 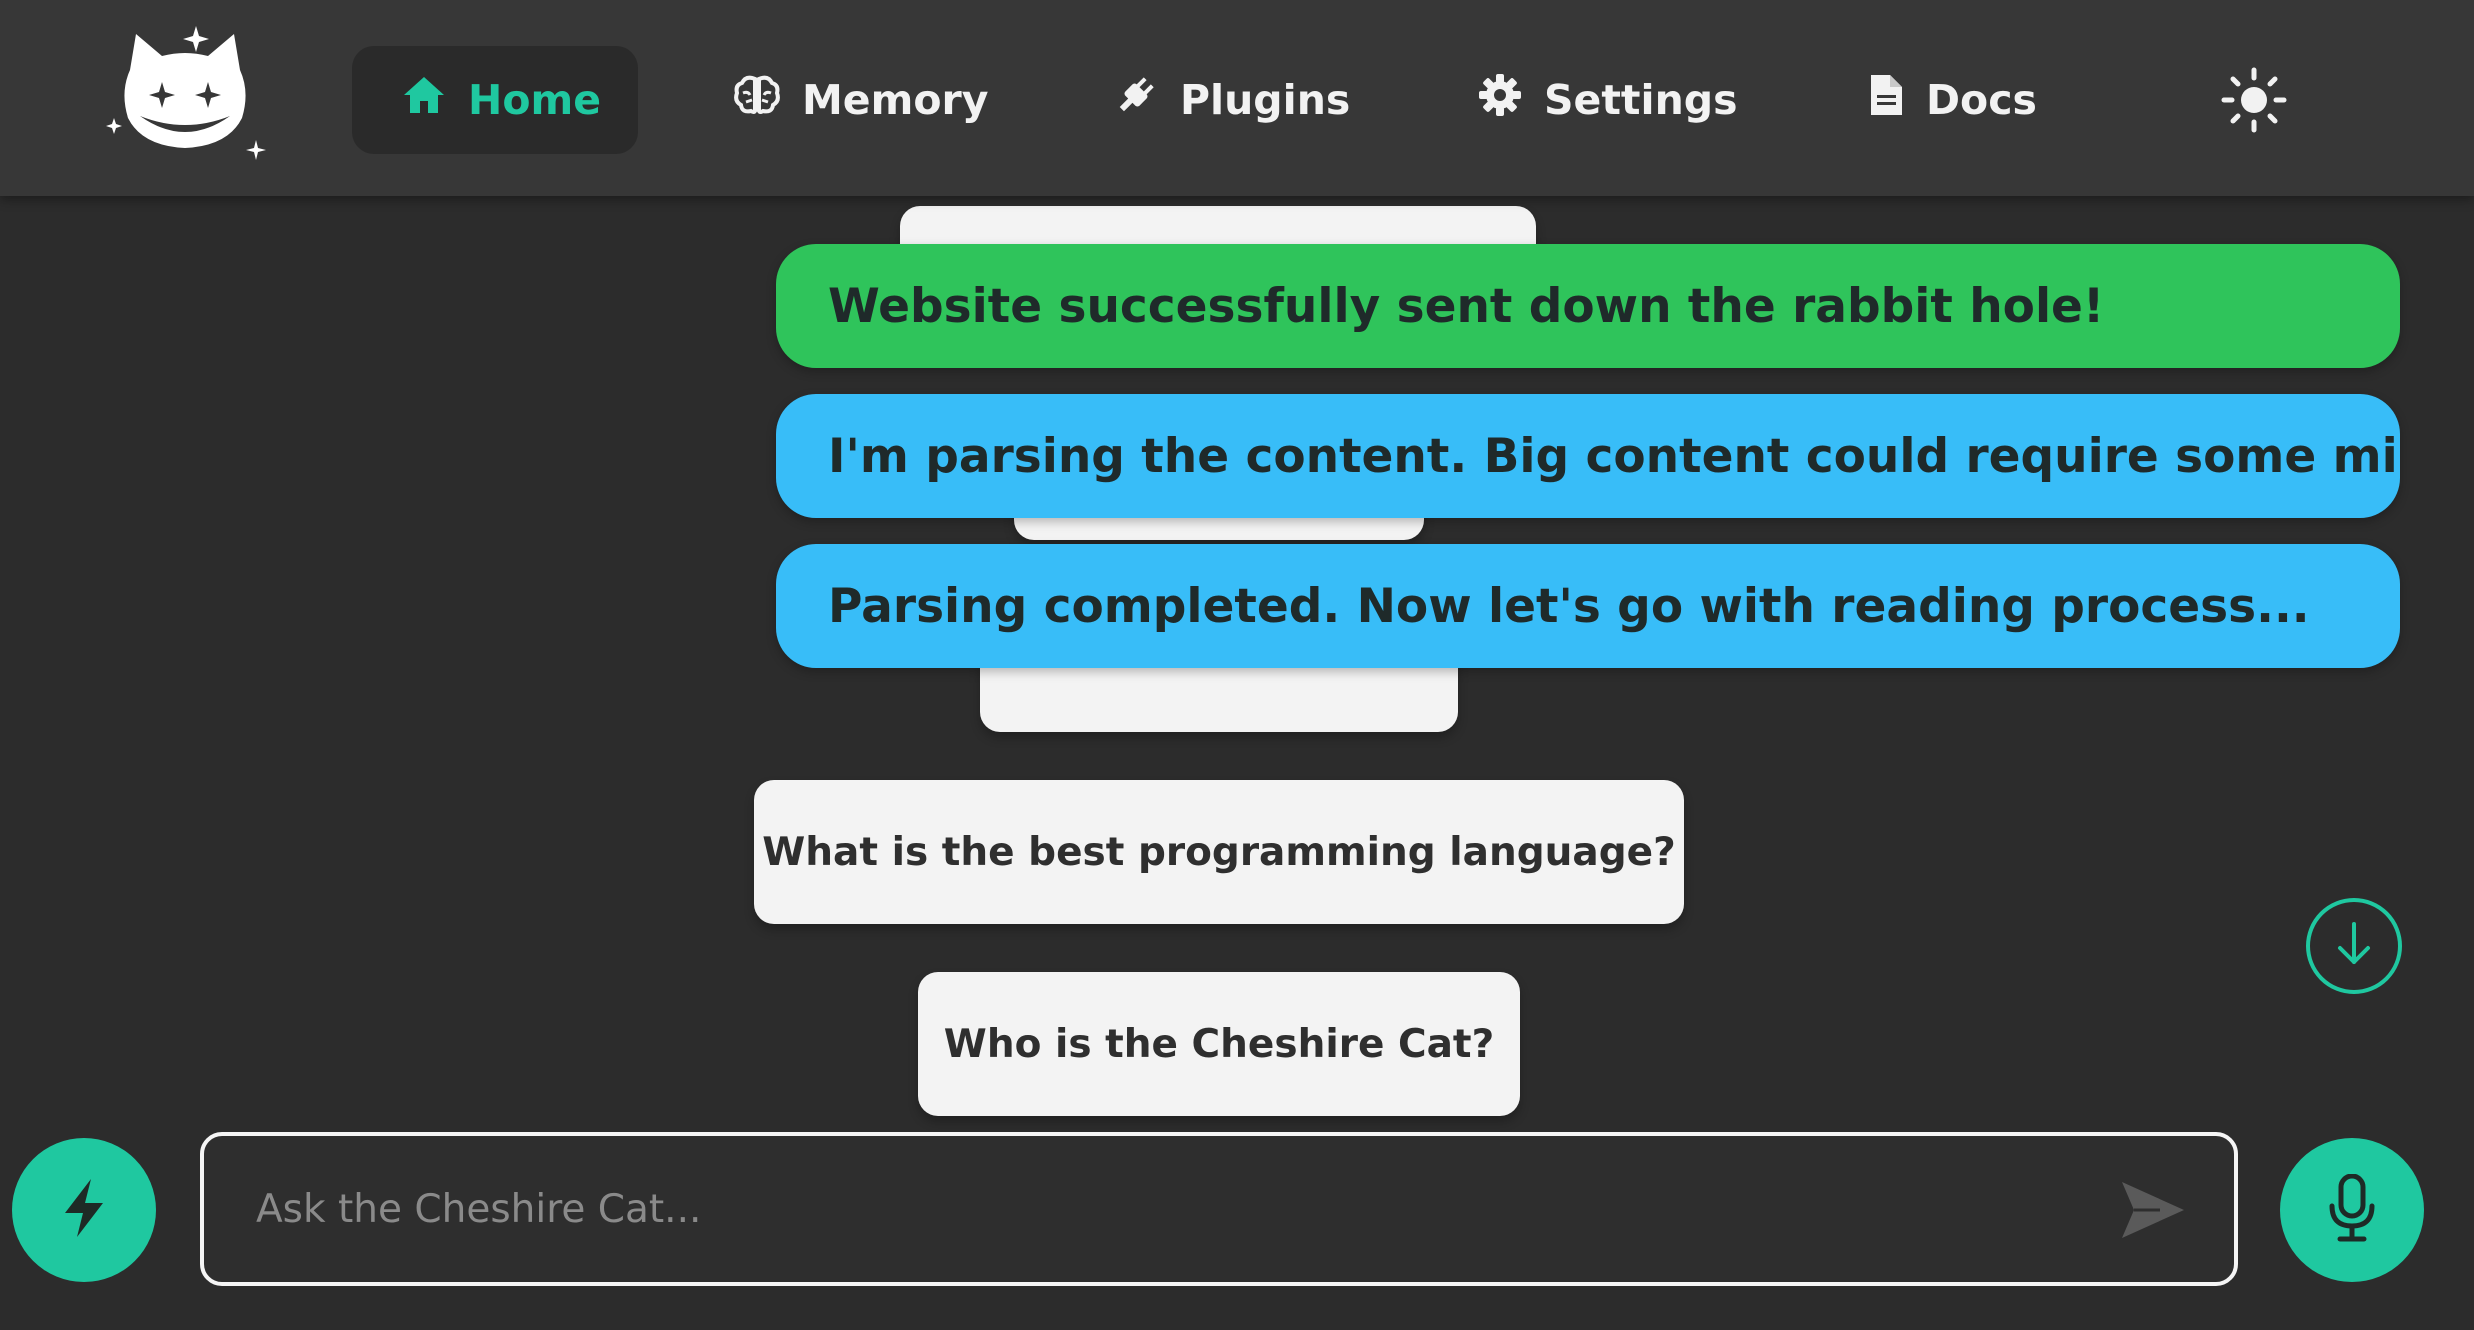 I want to click on gear-icon, so click(x=1500, y=100).